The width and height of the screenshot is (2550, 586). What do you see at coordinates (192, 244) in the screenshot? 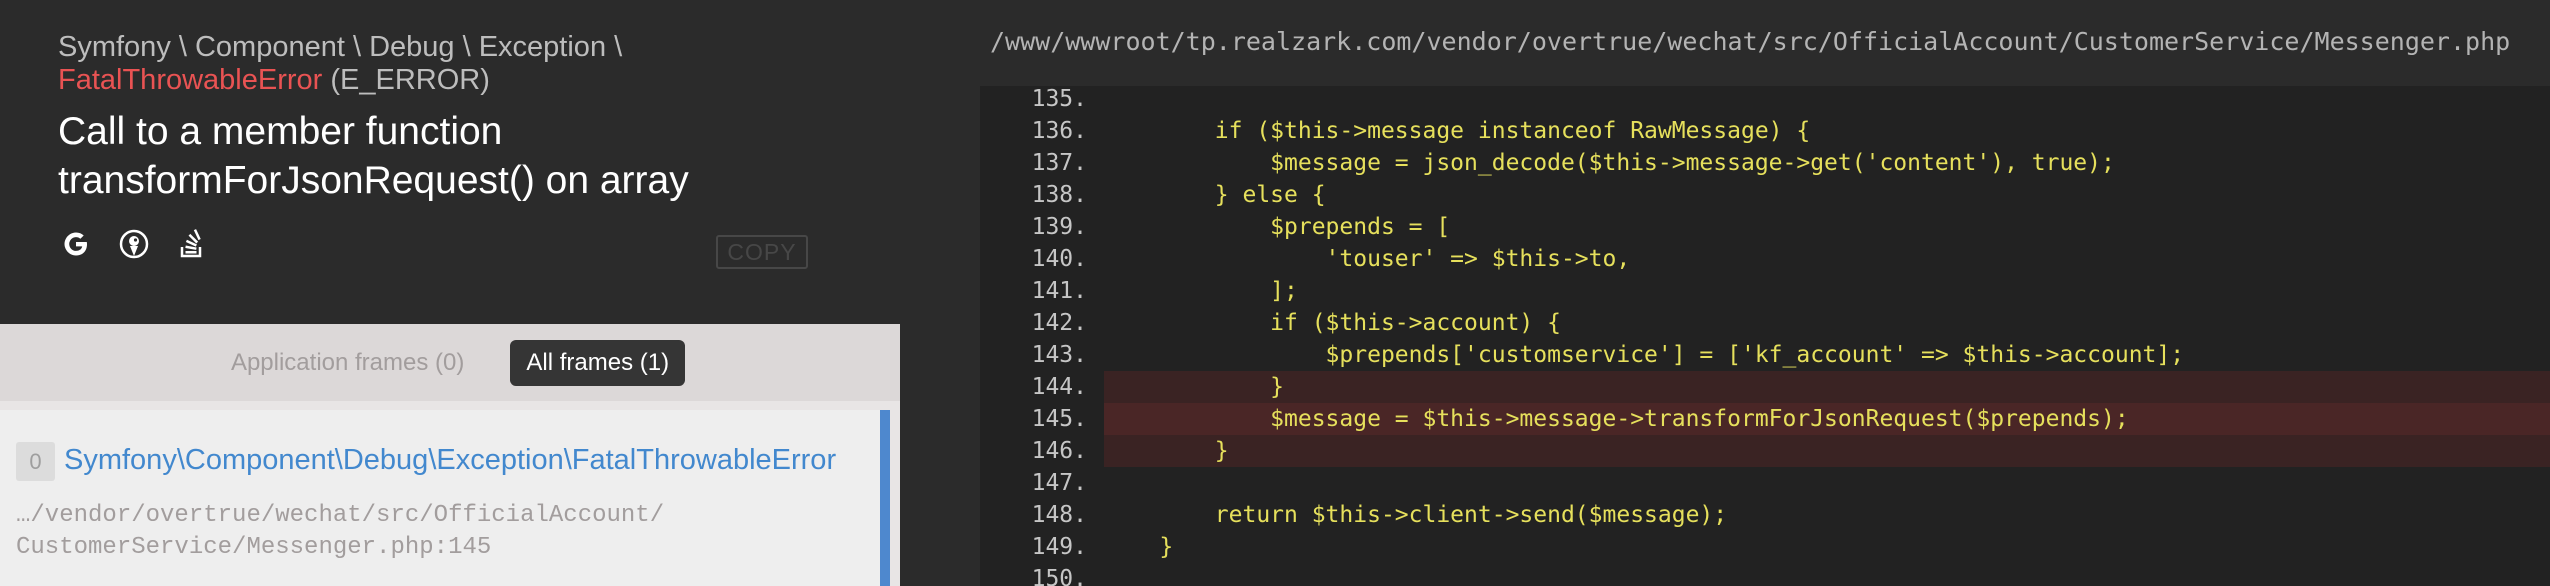
I see `stackoverflow-icon` at bounding box center [192, 244].